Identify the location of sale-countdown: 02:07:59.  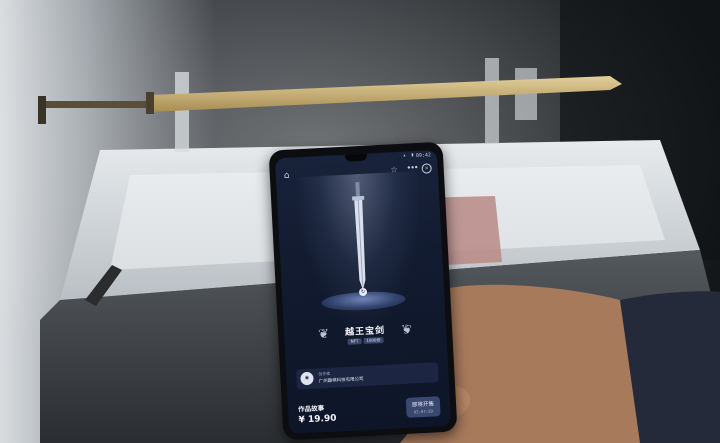
(423, 411).